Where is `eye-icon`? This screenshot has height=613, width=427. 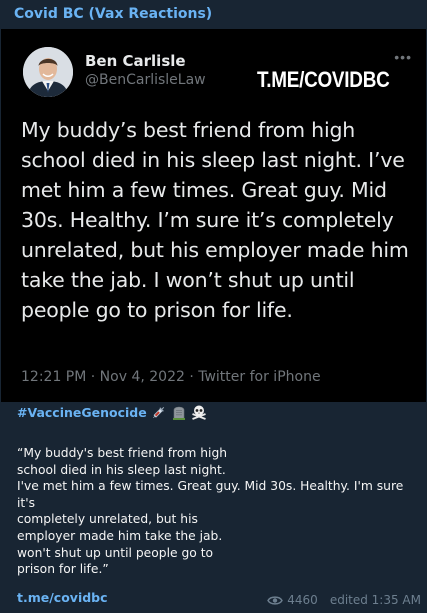
eye-icon is located at coordinates (275, 600).